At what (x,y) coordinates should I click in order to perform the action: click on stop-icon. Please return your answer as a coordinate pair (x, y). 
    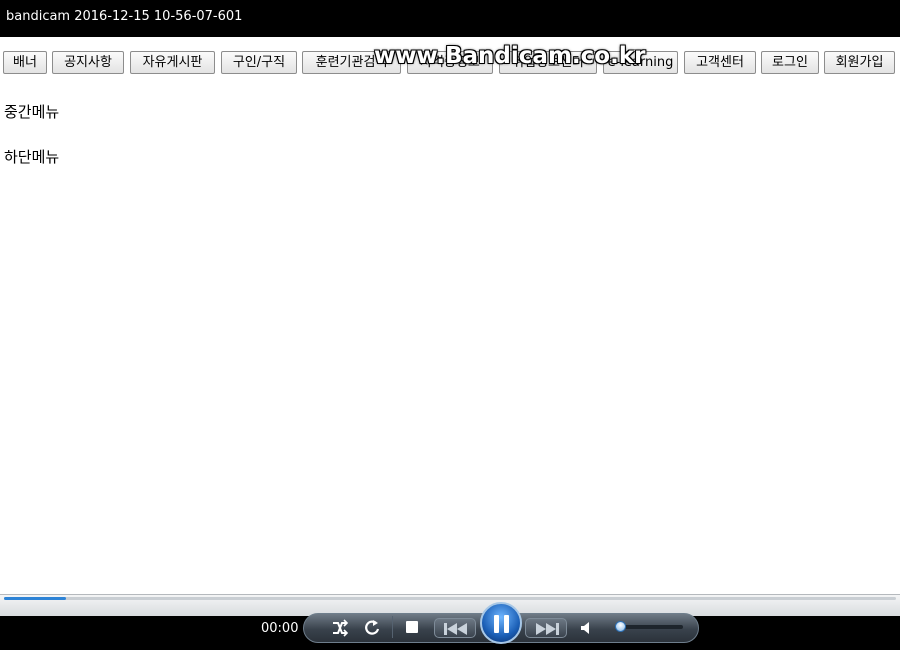
    Looking at the image, I should click on (412, 627).